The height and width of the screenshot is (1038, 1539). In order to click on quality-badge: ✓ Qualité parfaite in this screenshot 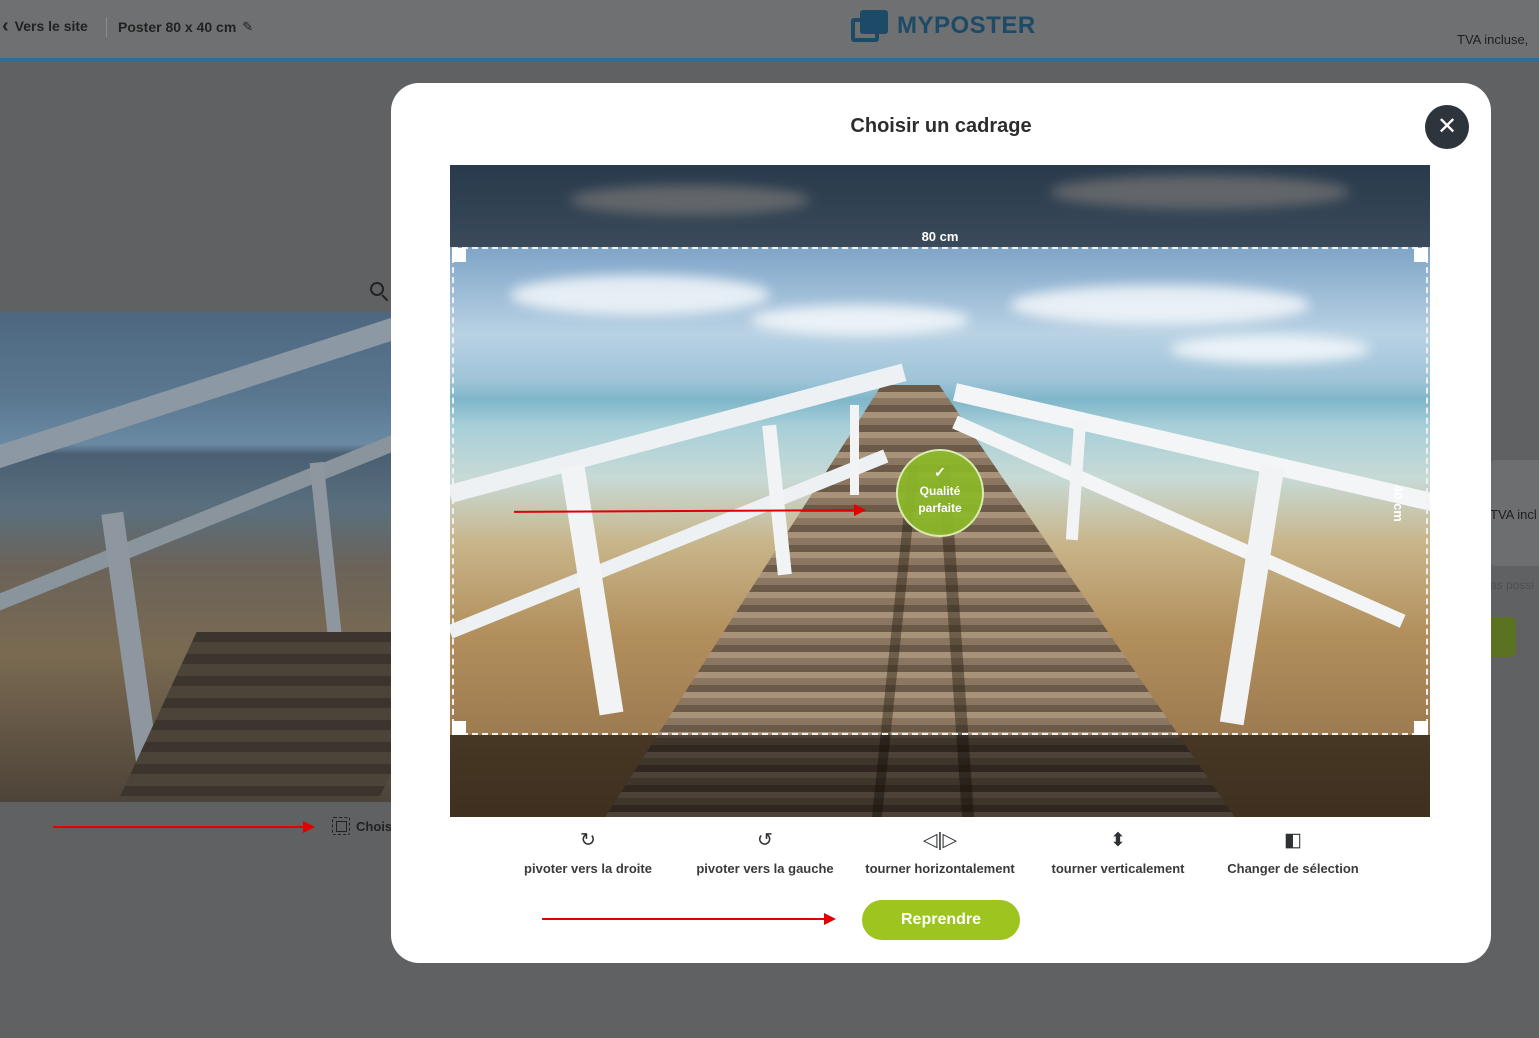, I will do `click(940, 493)`.